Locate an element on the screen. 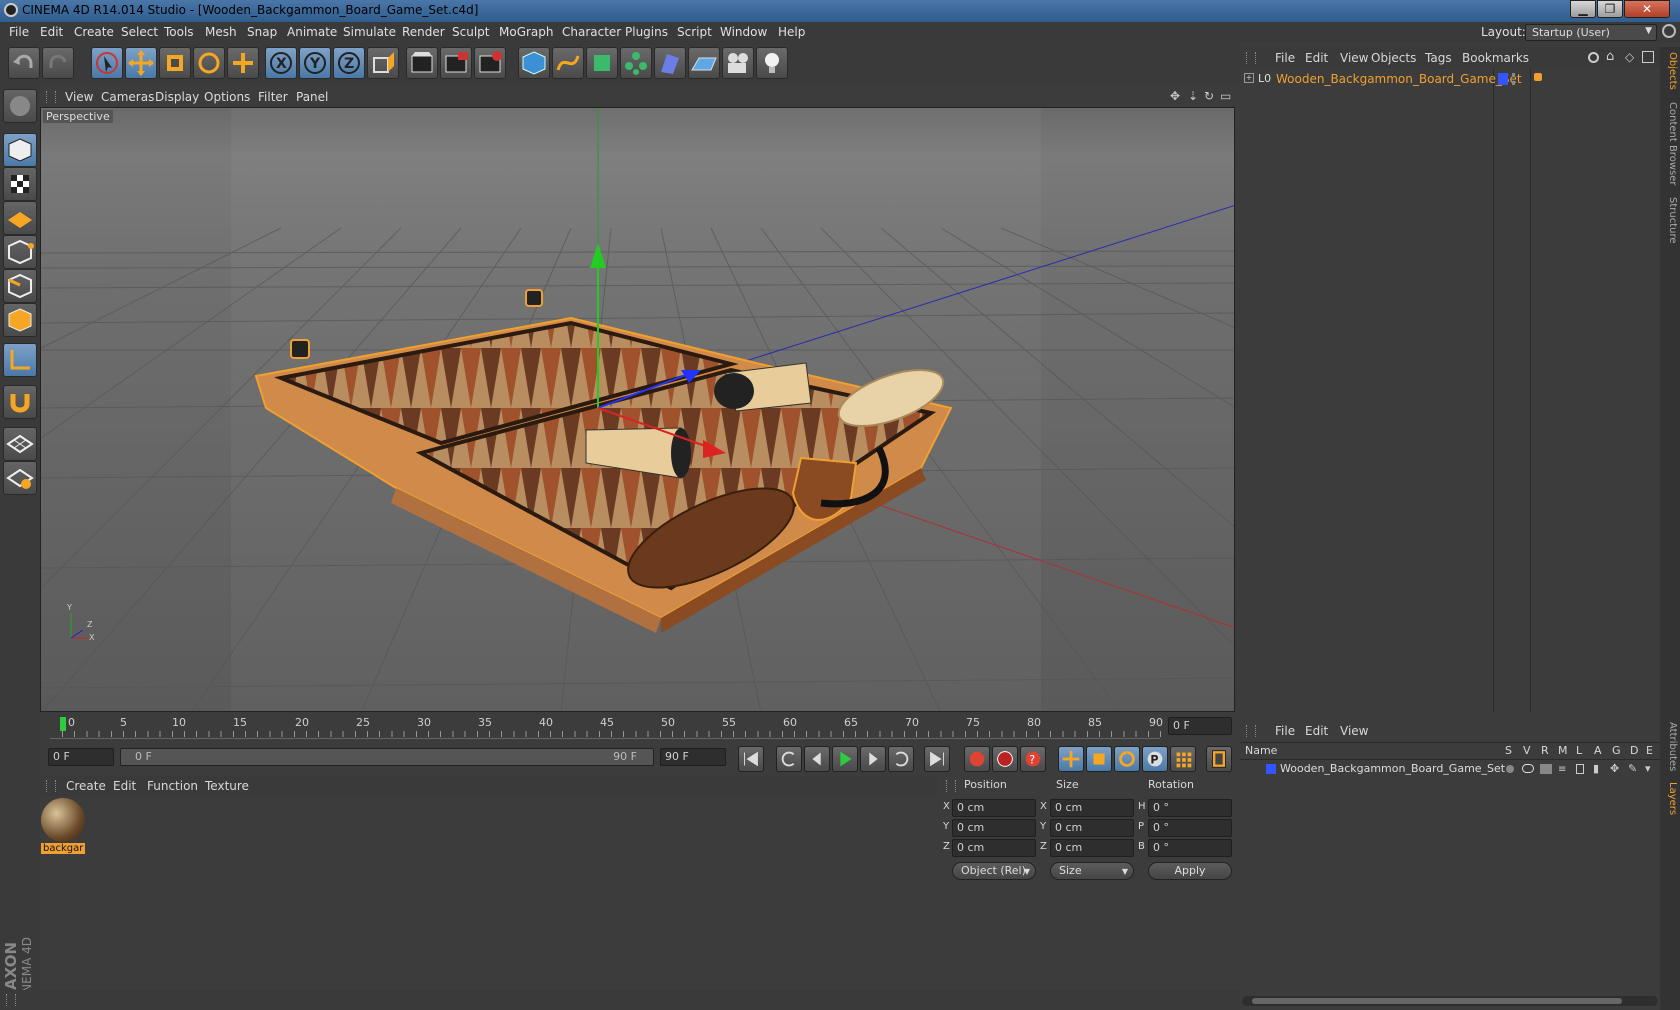 This screenshot has width=1680, height=1010. menu-mograph: MoGraph is located at coordinates (526, 32).